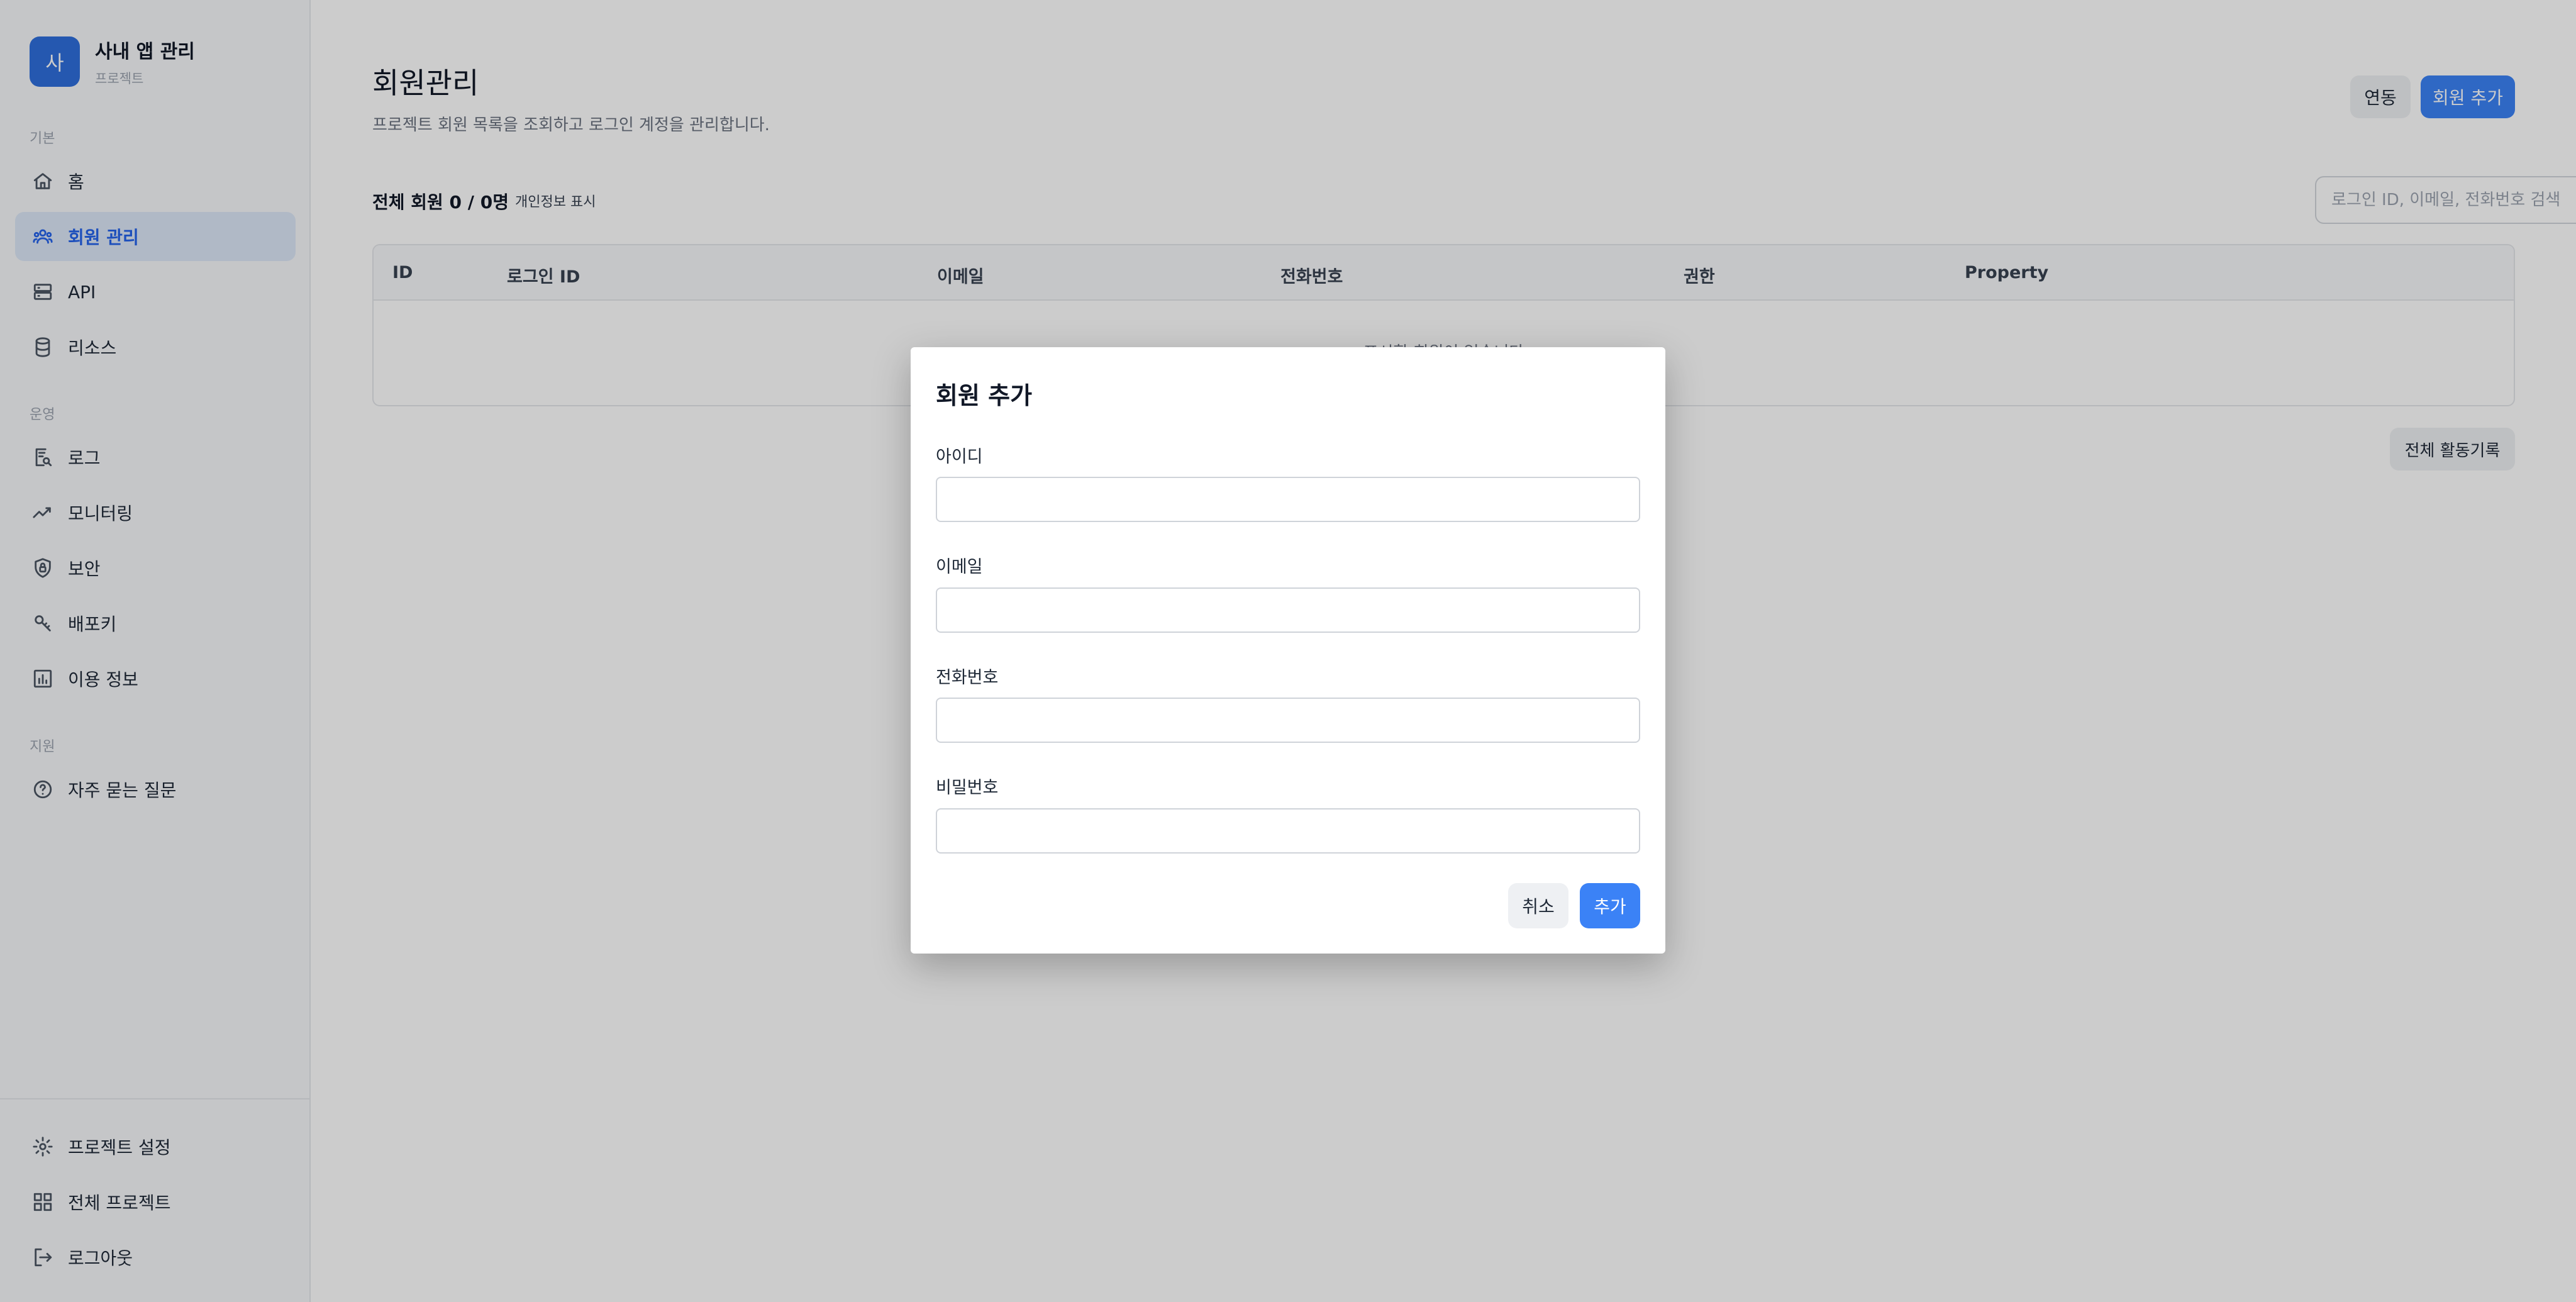  I want to click on phone-label: 전화번호, so click(967, 677).